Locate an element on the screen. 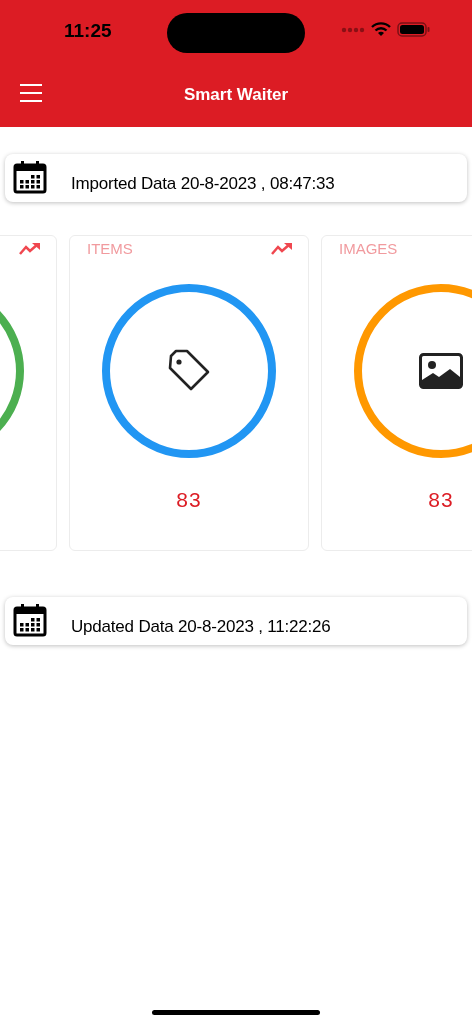  tag-icon is located at coordinates (189, 371).